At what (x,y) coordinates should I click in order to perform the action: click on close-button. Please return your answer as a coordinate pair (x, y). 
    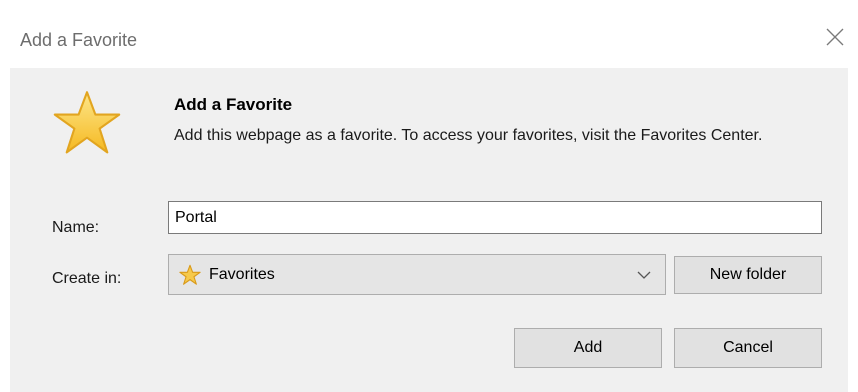
    Looking at the image, I should click on (835, 37).